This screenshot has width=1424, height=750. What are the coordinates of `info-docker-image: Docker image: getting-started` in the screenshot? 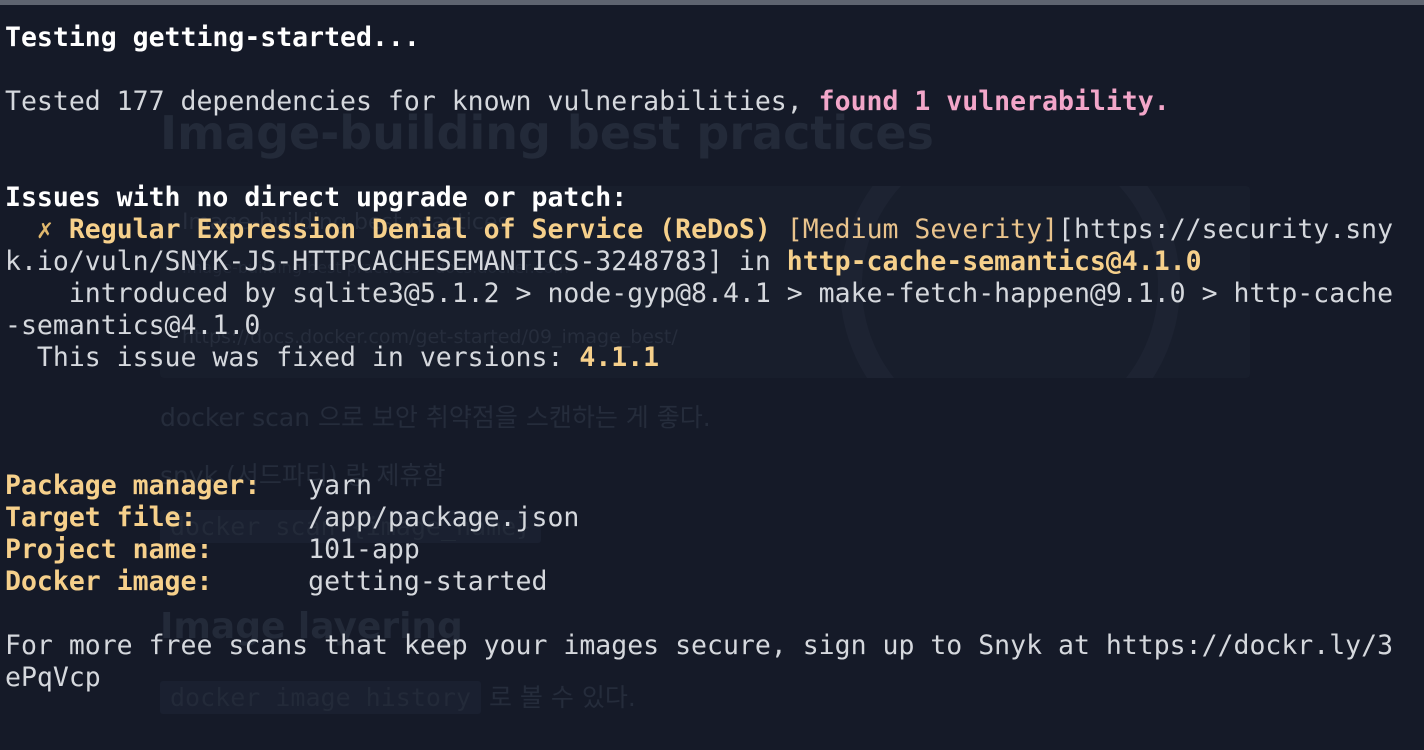 It's located at (711, 582).